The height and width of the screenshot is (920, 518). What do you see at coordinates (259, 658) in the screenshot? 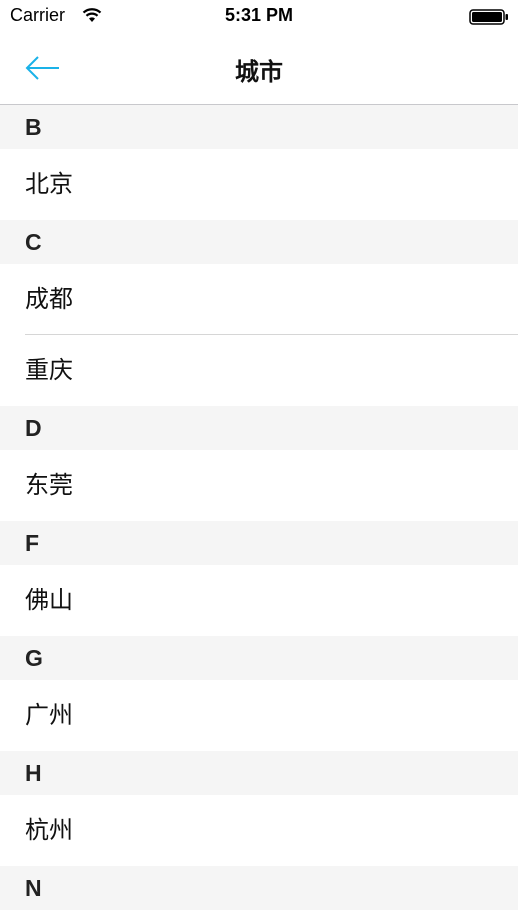
I see `section-header-g: G` at bounding box center [259, 658].